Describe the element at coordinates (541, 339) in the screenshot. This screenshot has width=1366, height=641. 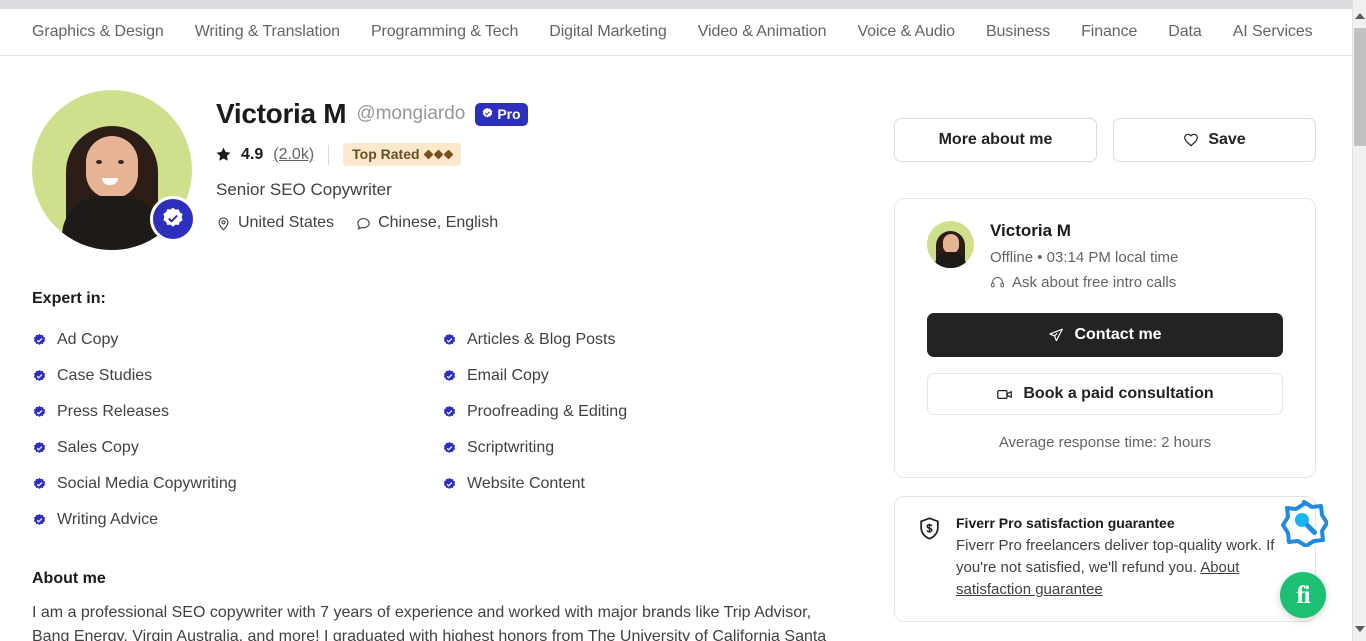
I see `expert-item-label: Articles & Blog Posts` at that location.